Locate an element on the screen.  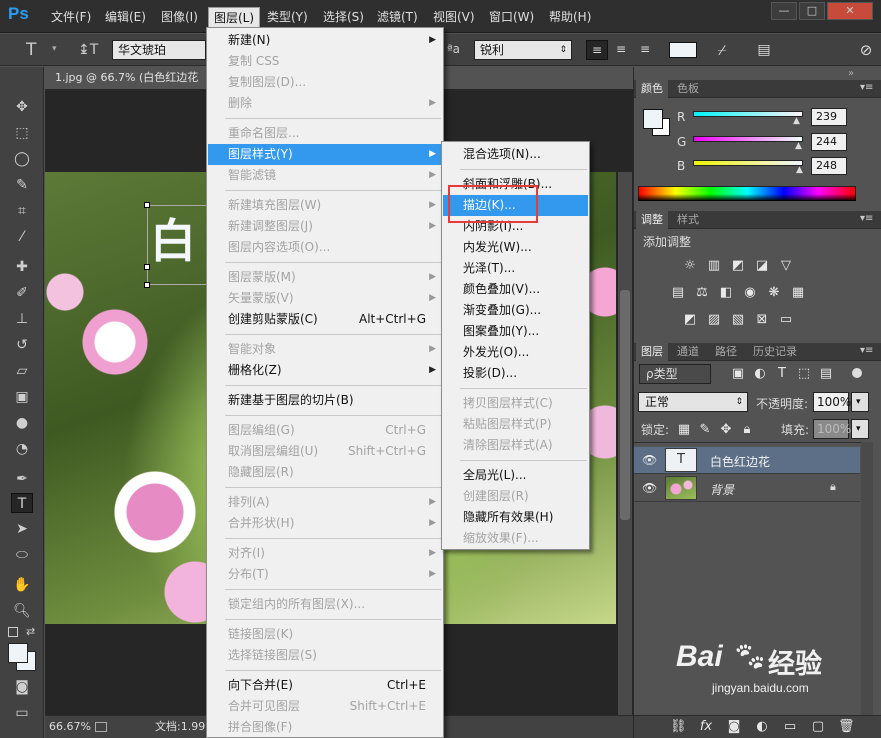
pen-tool-icon: ✒ is located at coordinates (22, 479).